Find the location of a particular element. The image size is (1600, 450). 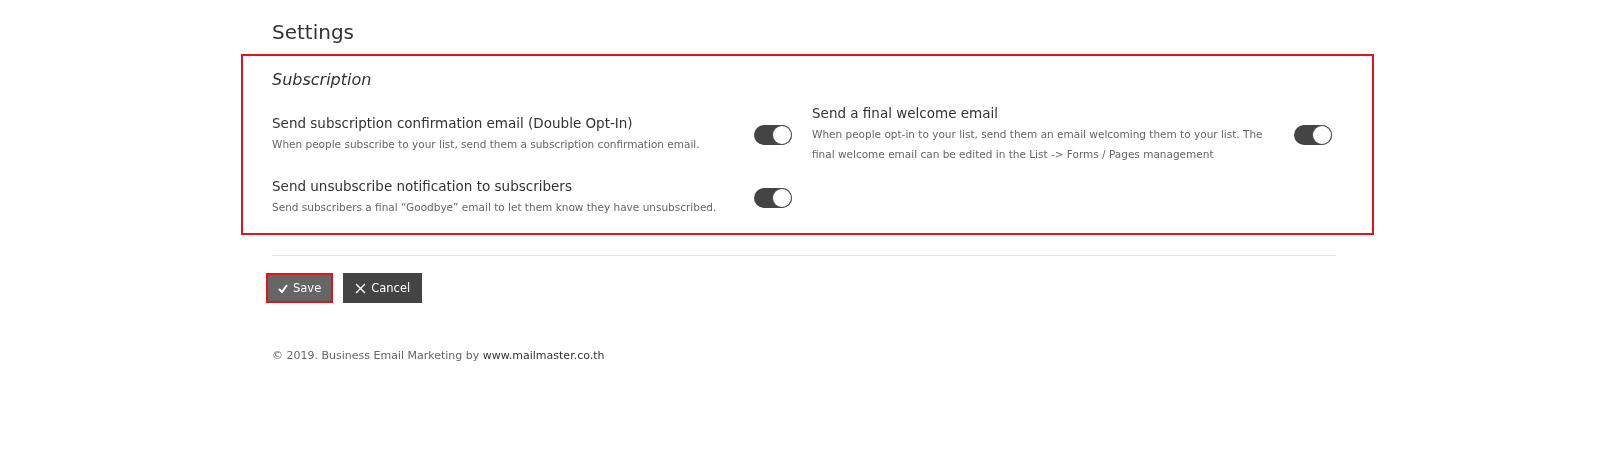

close-icon is located at coordinates (361, 288).